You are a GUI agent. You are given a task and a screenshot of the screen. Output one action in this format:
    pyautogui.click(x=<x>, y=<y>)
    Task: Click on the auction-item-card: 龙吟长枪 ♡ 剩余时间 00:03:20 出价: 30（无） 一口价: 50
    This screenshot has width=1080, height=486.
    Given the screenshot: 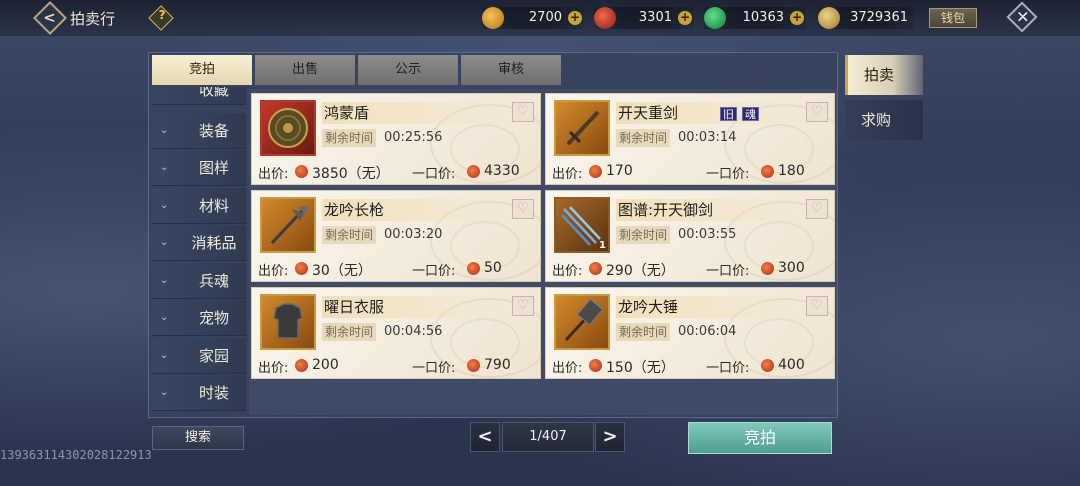 What is the action you would take?
    pyautogui.click(x=396, y=236)
    